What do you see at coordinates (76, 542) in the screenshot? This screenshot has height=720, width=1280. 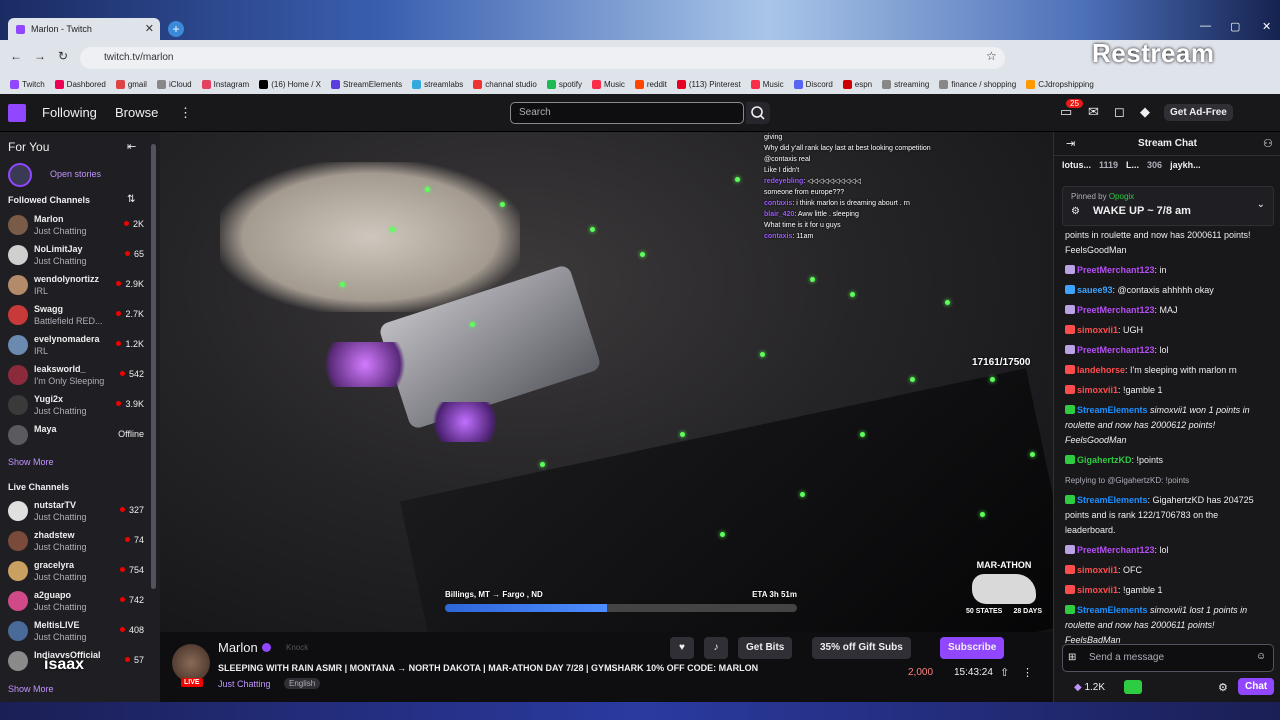 I see `sidebar-channel: zhadstew Just Chatting 74` at bounding box center [76, 542].